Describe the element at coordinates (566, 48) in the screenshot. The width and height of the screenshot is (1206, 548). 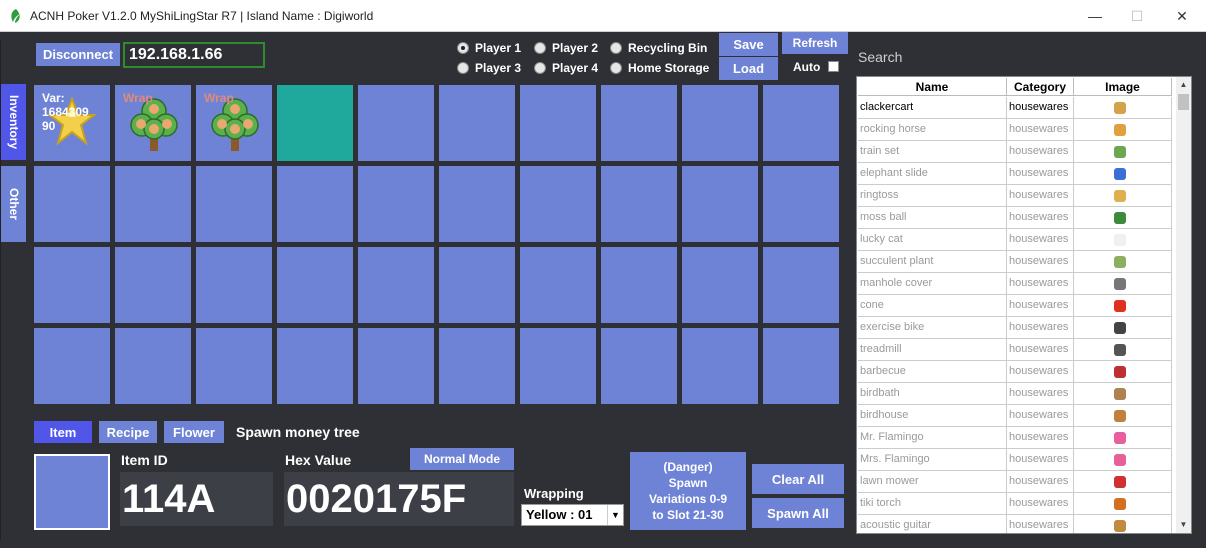
I see `radio-player-2: Player 2` at that location.